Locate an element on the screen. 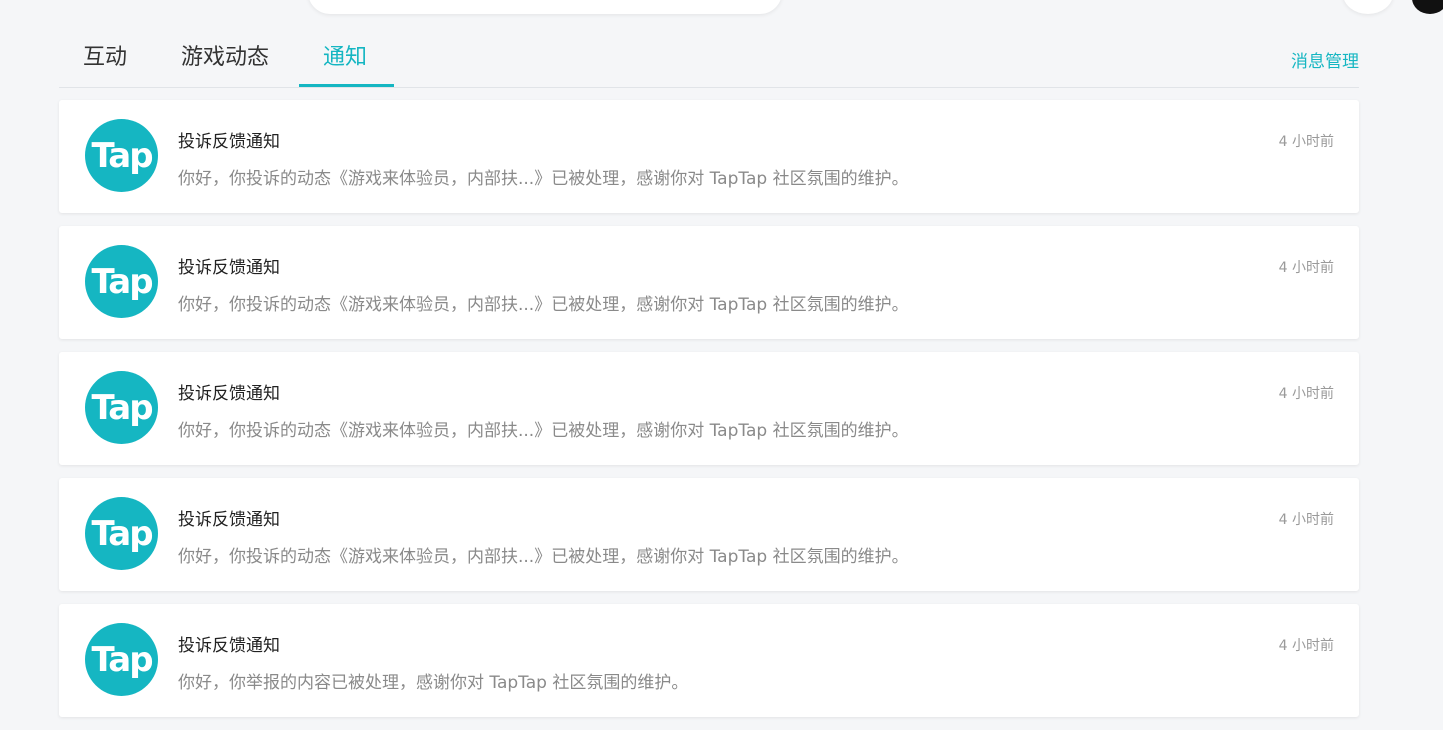  message-management-link: 消息管理 is located at coordinates (1325, 59).